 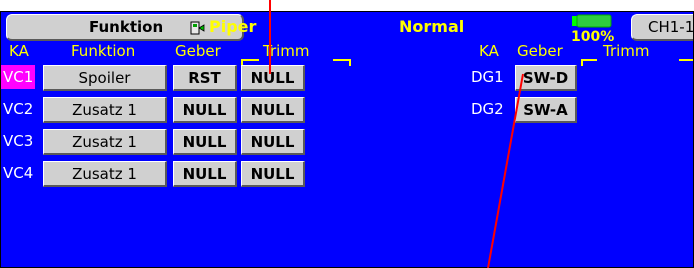 What do you see at coordinates (505, 170) in the screenshot?
I see `pointer-line-geber` at bounding box center [505, 170].